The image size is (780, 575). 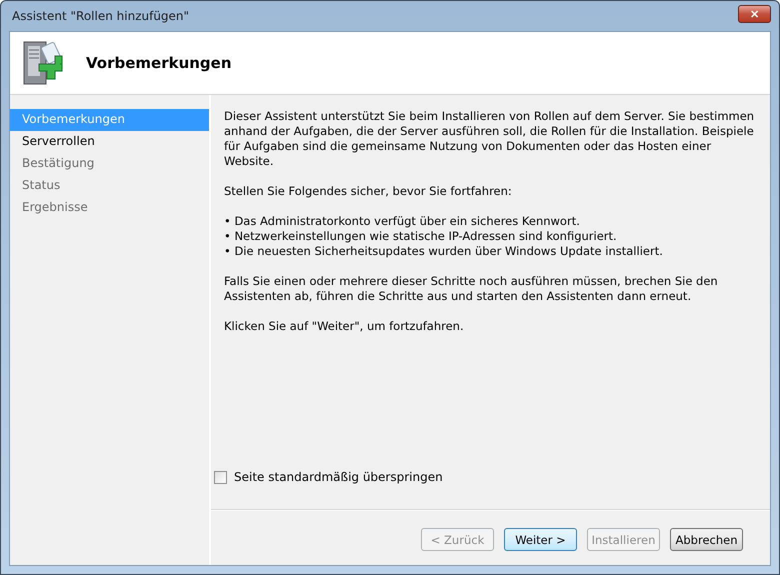 What do you see at coordinates (471, 289) in the screenshot?
I see `paragraph: Falls Sie einen oder mehrere dieser Schritte noch ausführen müssen, brechen Sie den Assistenten ab, führen die Schritte aus und starten den Assistenten dann erneut.` at bounding box center [471, 289].